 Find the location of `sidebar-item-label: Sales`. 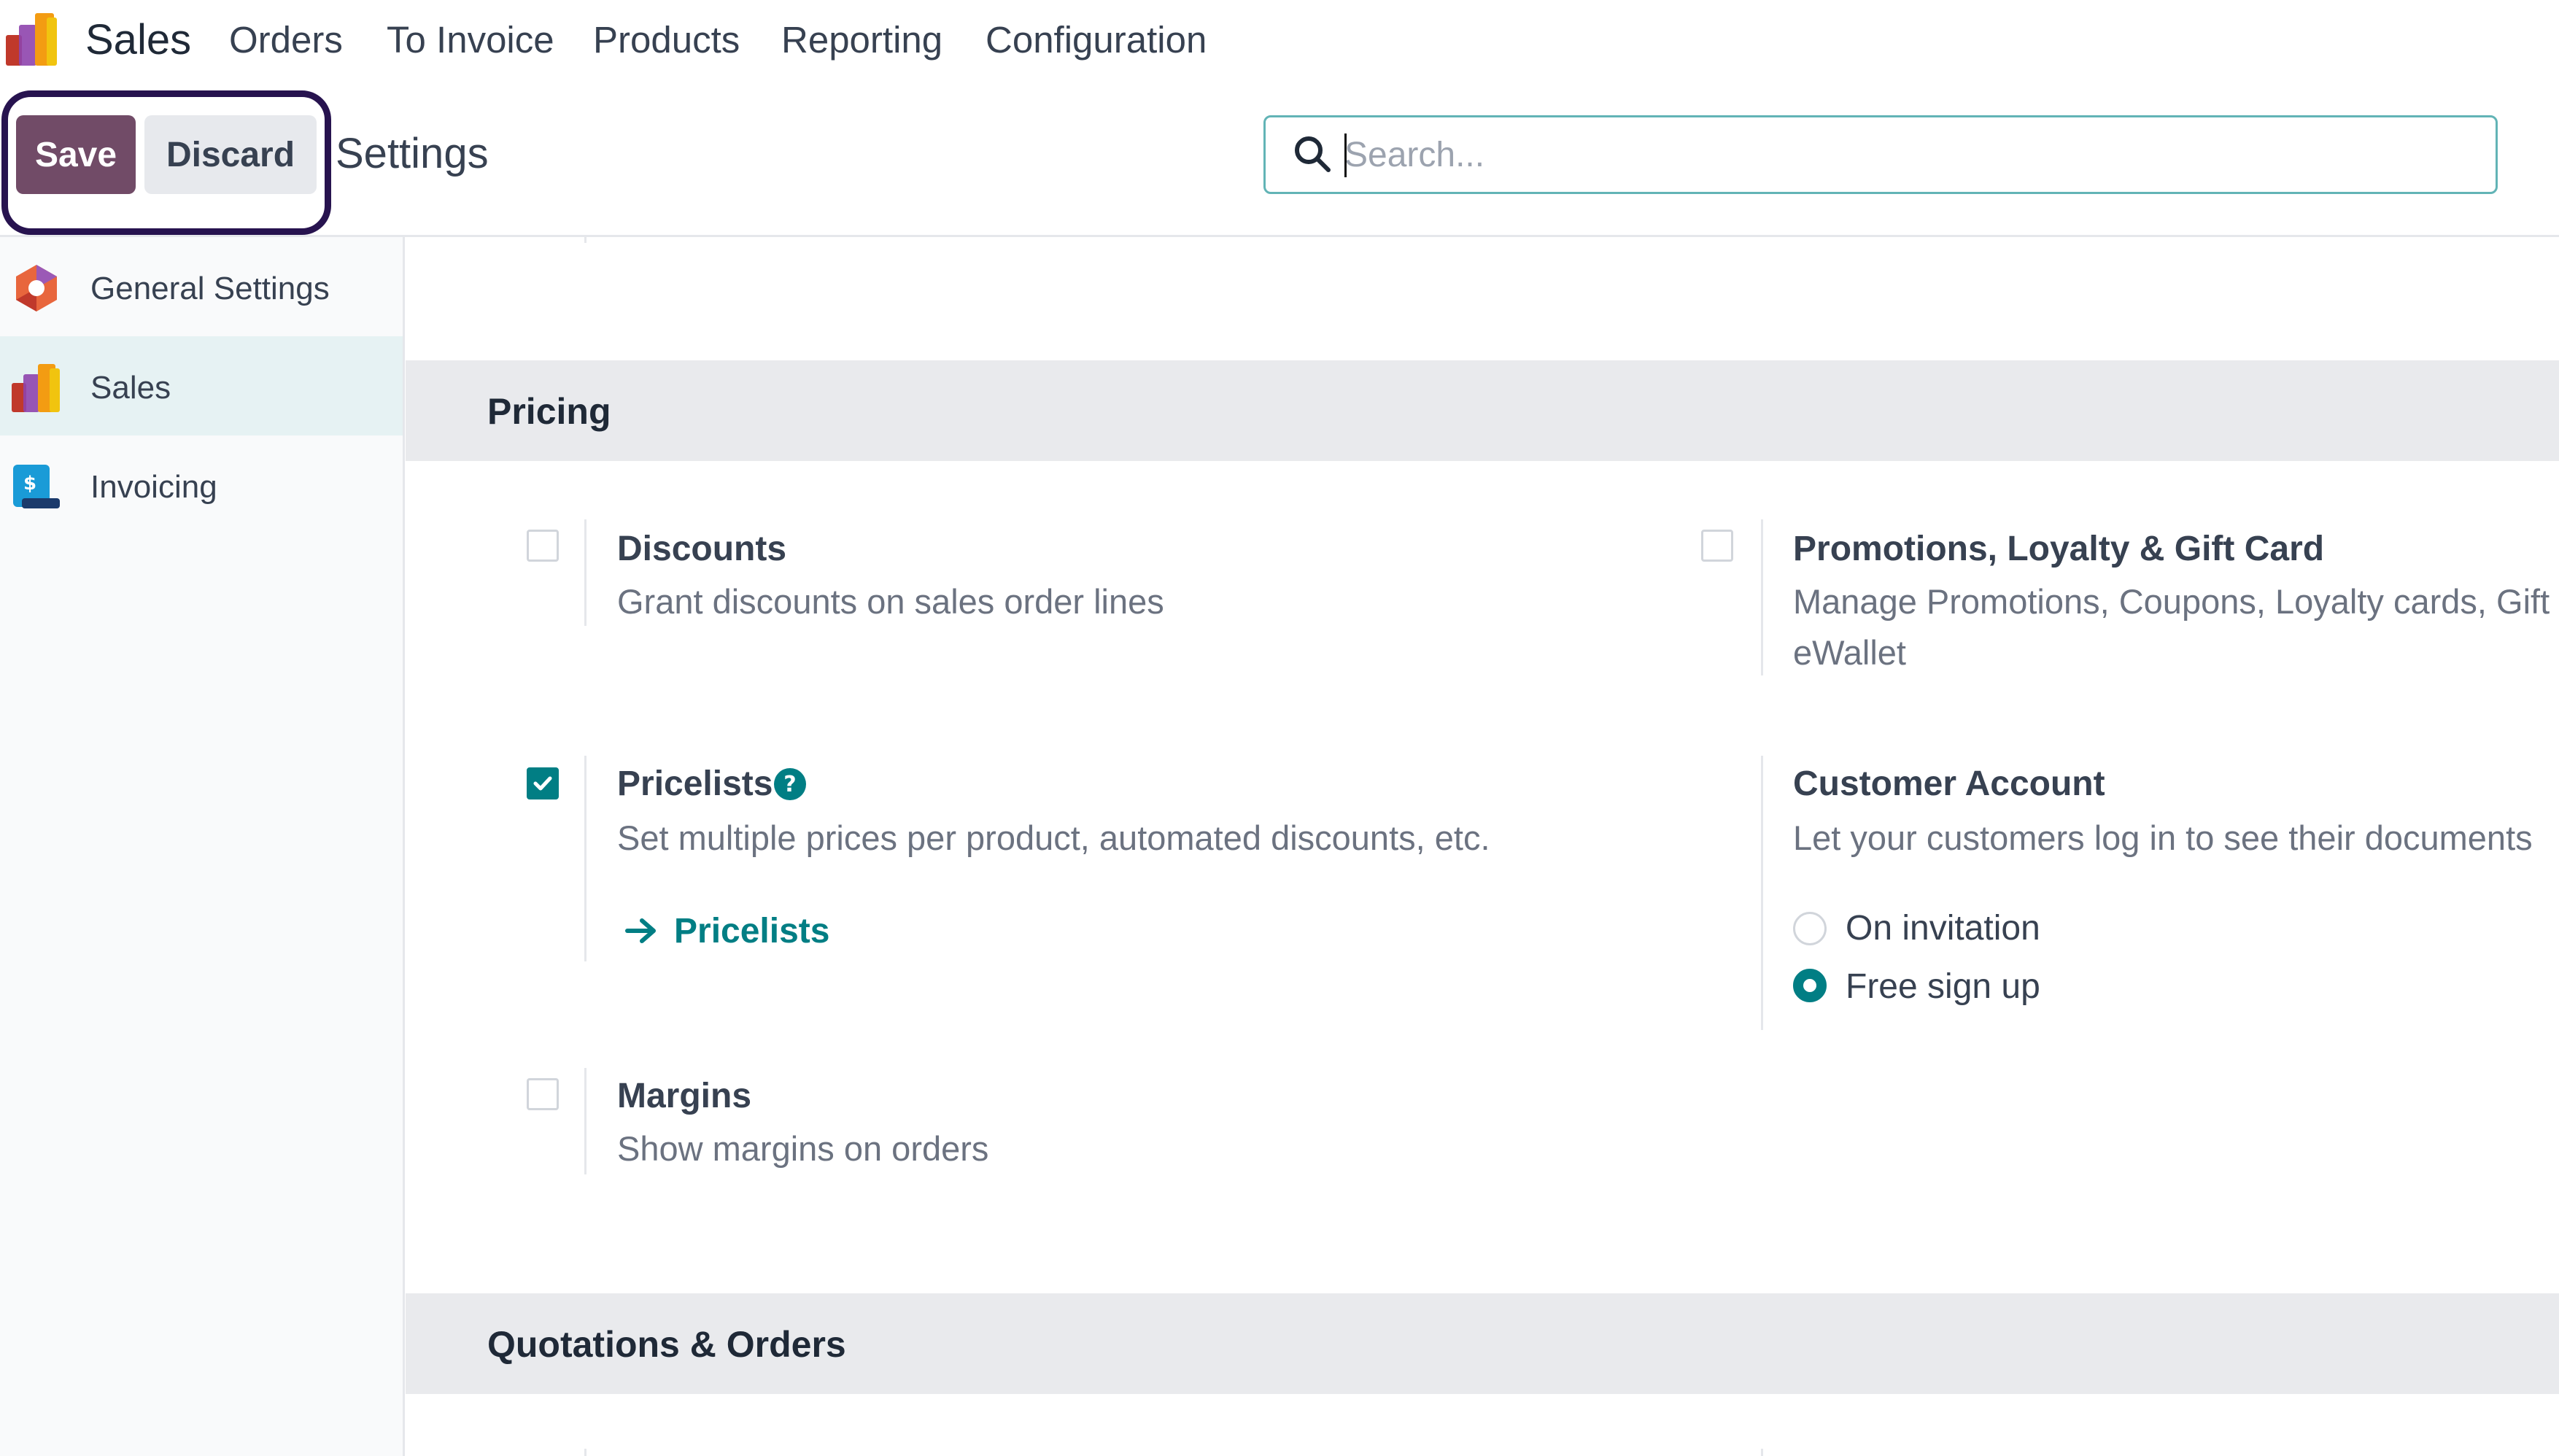

sidebar-item-label: Sales is located at coordinates (131, 388).